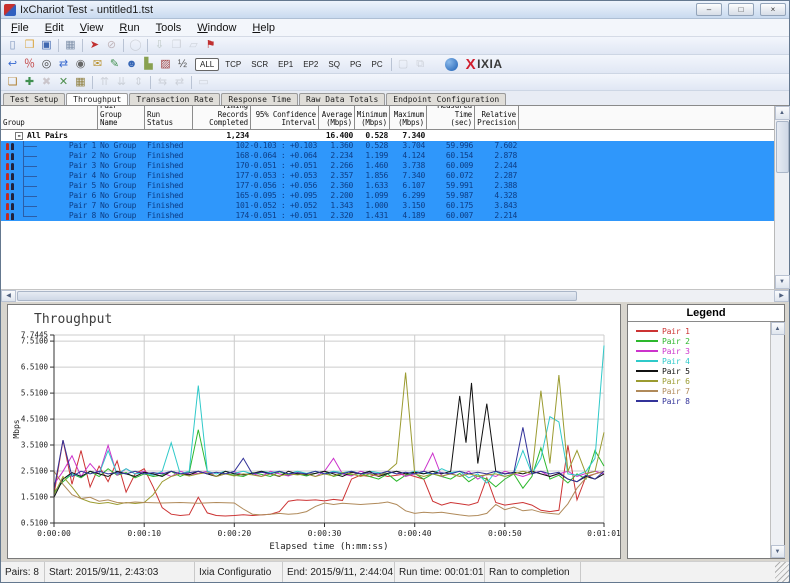 The image size is (790, 583). What do you see at coordinates (773, 9) in the screenshot?
I see `close-button: ×` at bounding box center [773, 9].